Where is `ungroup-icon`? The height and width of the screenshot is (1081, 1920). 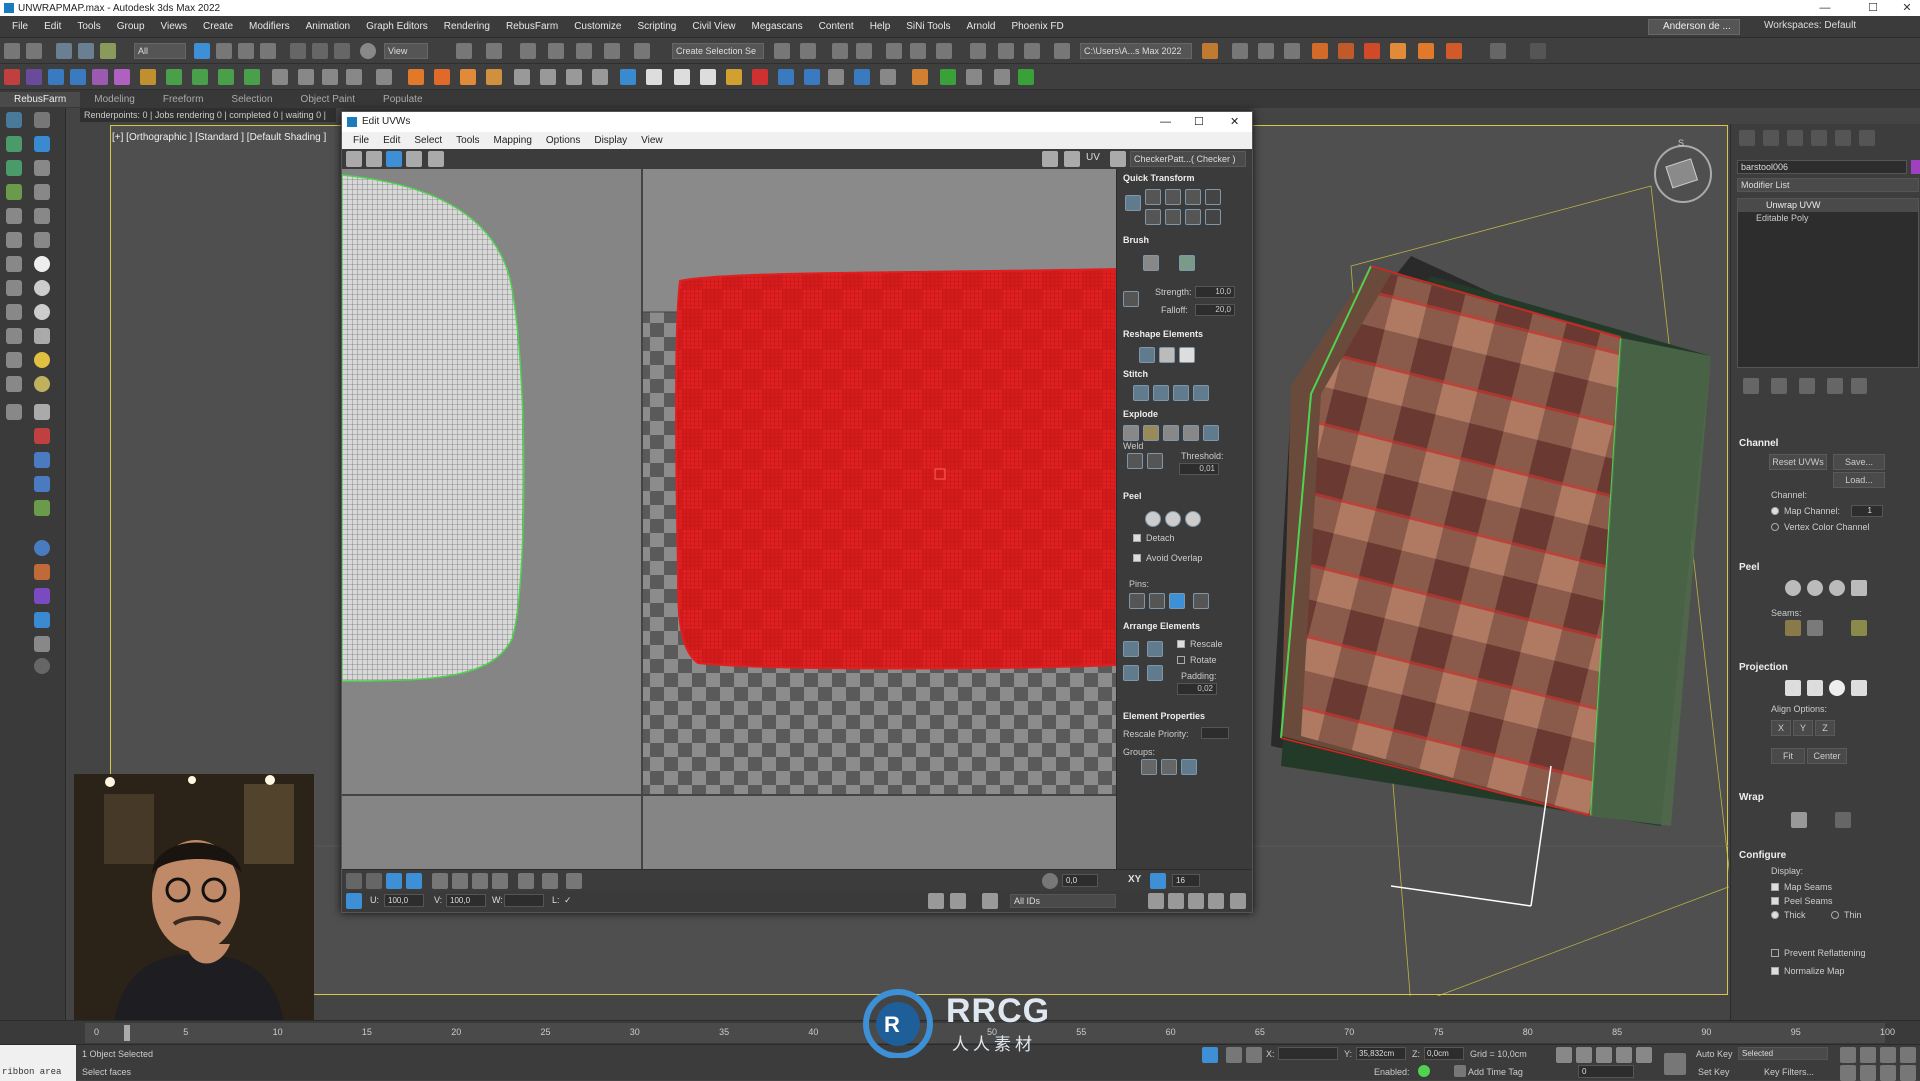 ungroup-icon is located at coordinates (1169, 767).